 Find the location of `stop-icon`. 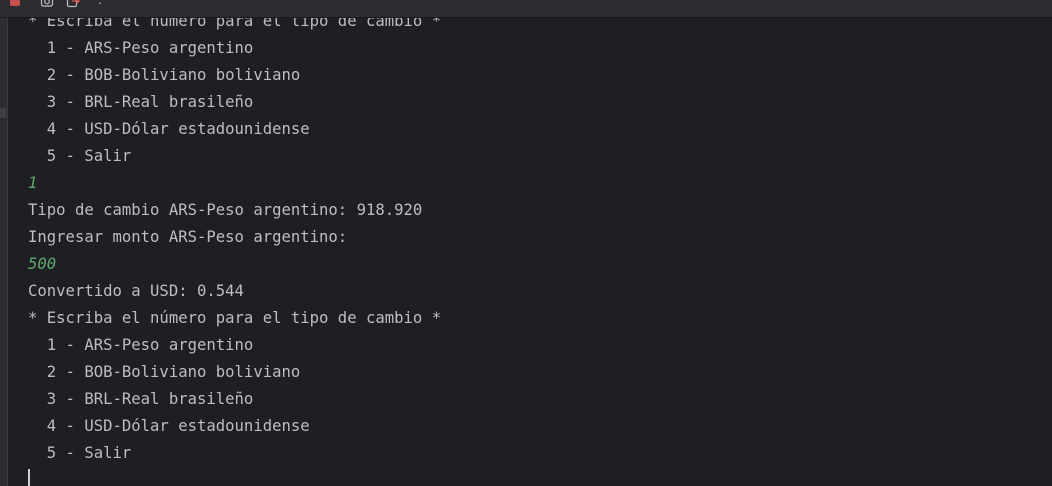

stop-icon is located at coordinates (15, 4).